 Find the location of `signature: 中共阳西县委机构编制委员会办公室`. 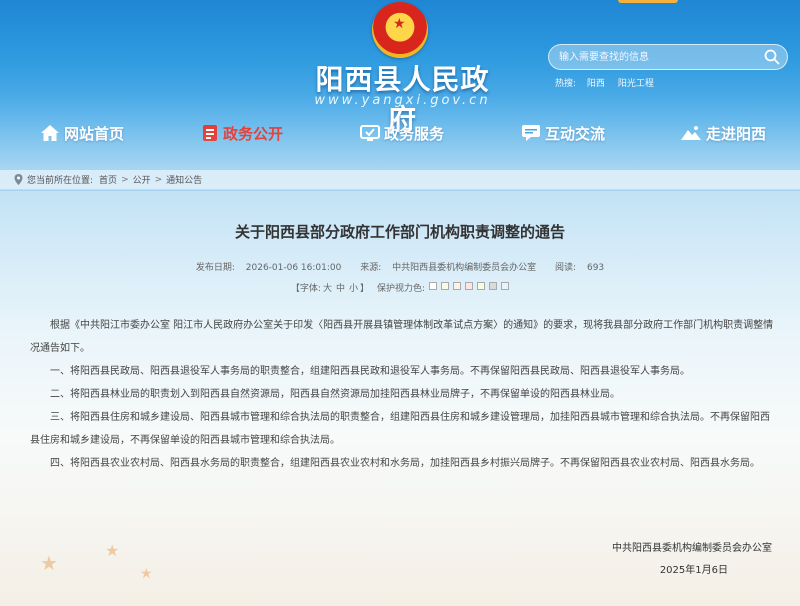

signature: 中共阳西县委机构编制委员会办公室 is located at coordinates (692, 548).